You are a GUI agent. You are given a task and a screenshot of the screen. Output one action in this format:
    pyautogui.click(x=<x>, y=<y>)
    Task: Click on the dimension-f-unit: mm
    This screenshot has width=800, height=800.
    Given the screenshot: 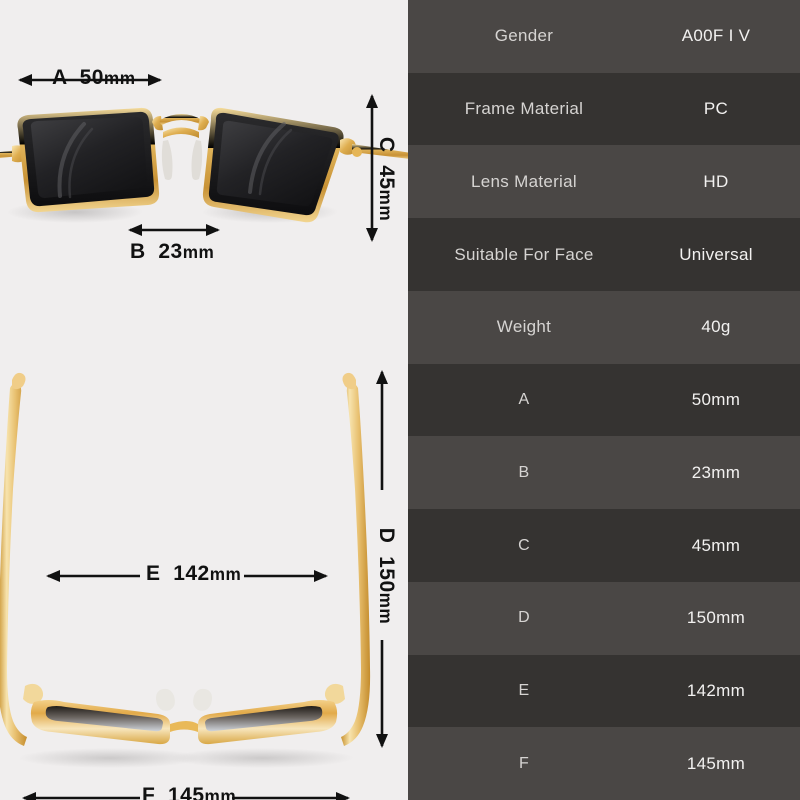 What is the action you would take?
    pyautogui.click(x=220, y=793)
    